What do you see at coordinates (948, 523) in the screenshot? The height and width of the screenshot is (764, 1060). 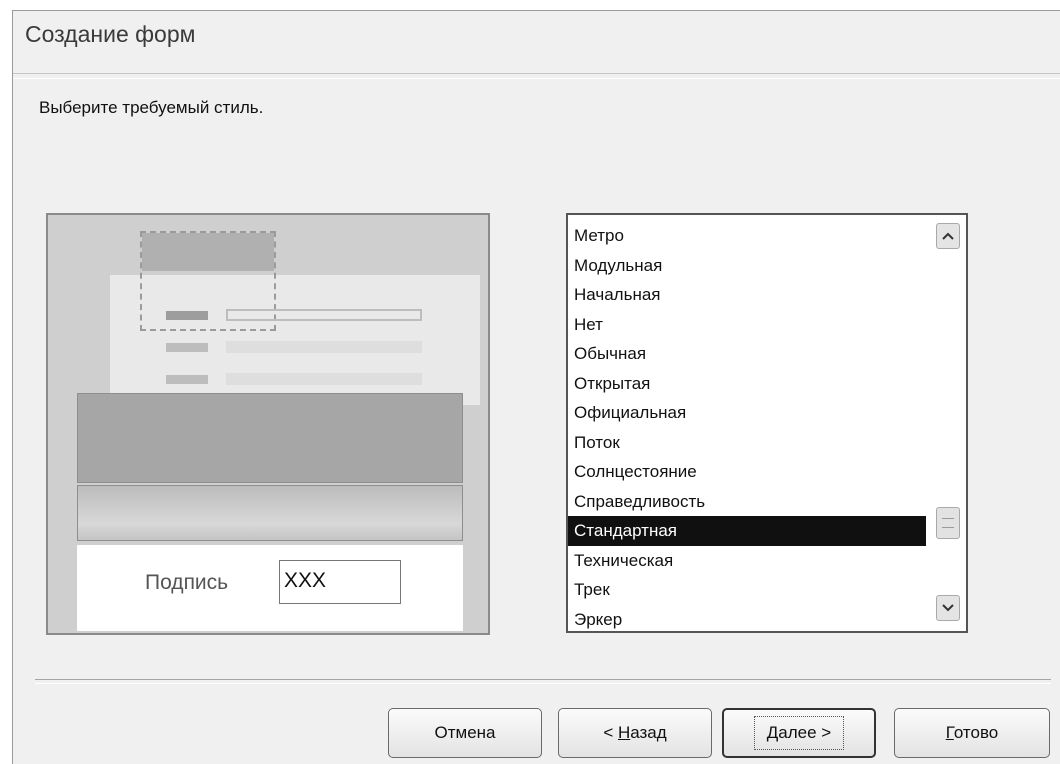 I see `scrollbar-thumb` at bounding box center [948, 523].